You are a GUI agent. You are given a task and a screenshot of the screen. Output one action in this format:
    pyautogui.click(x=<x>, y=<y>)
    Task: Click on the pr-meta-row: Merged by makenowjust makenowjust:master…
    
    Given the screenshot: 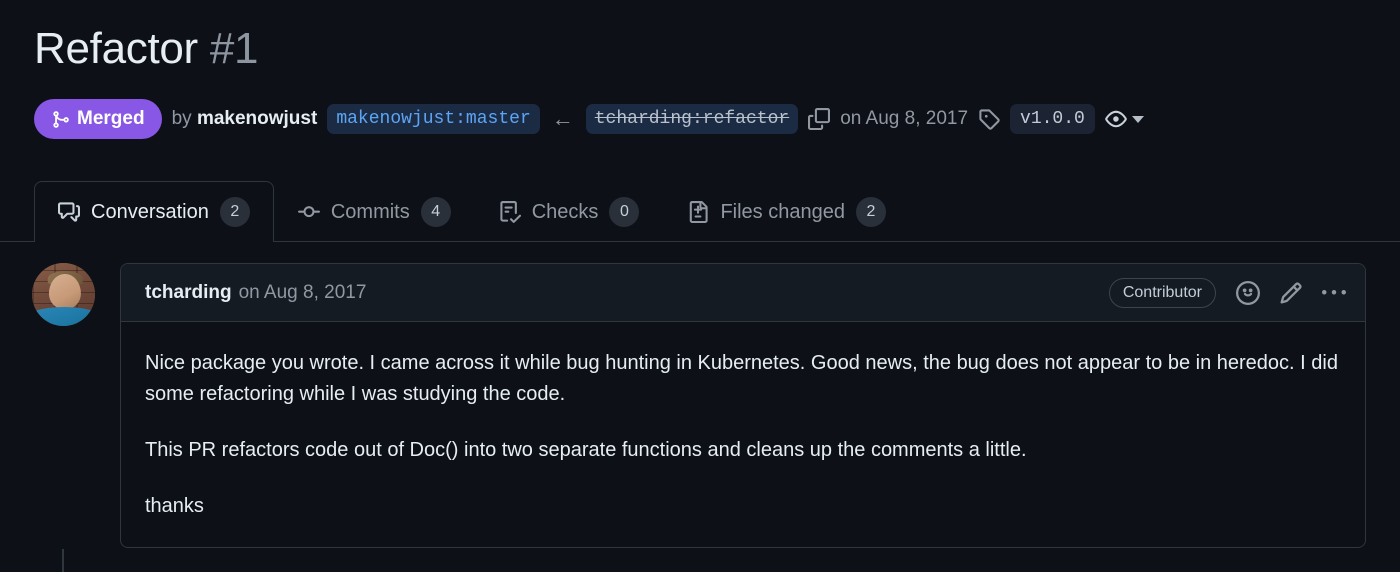 What is the action you would take?
    pyautogui.click(x=589, y=119)
    